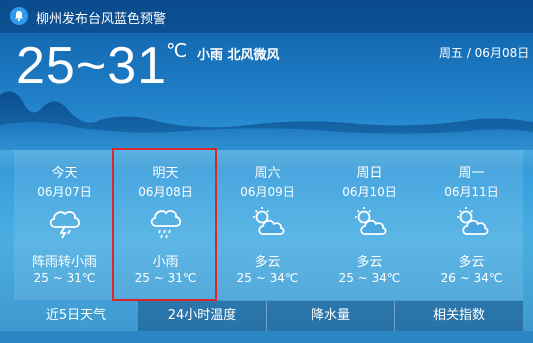 The height and width of the screenshot is (343, 533). What do you see at coordinates (64, 278) in the screenshot?
I see `day-temperature-range: 25 ~ 31℃` at bounding box center [64, 278].